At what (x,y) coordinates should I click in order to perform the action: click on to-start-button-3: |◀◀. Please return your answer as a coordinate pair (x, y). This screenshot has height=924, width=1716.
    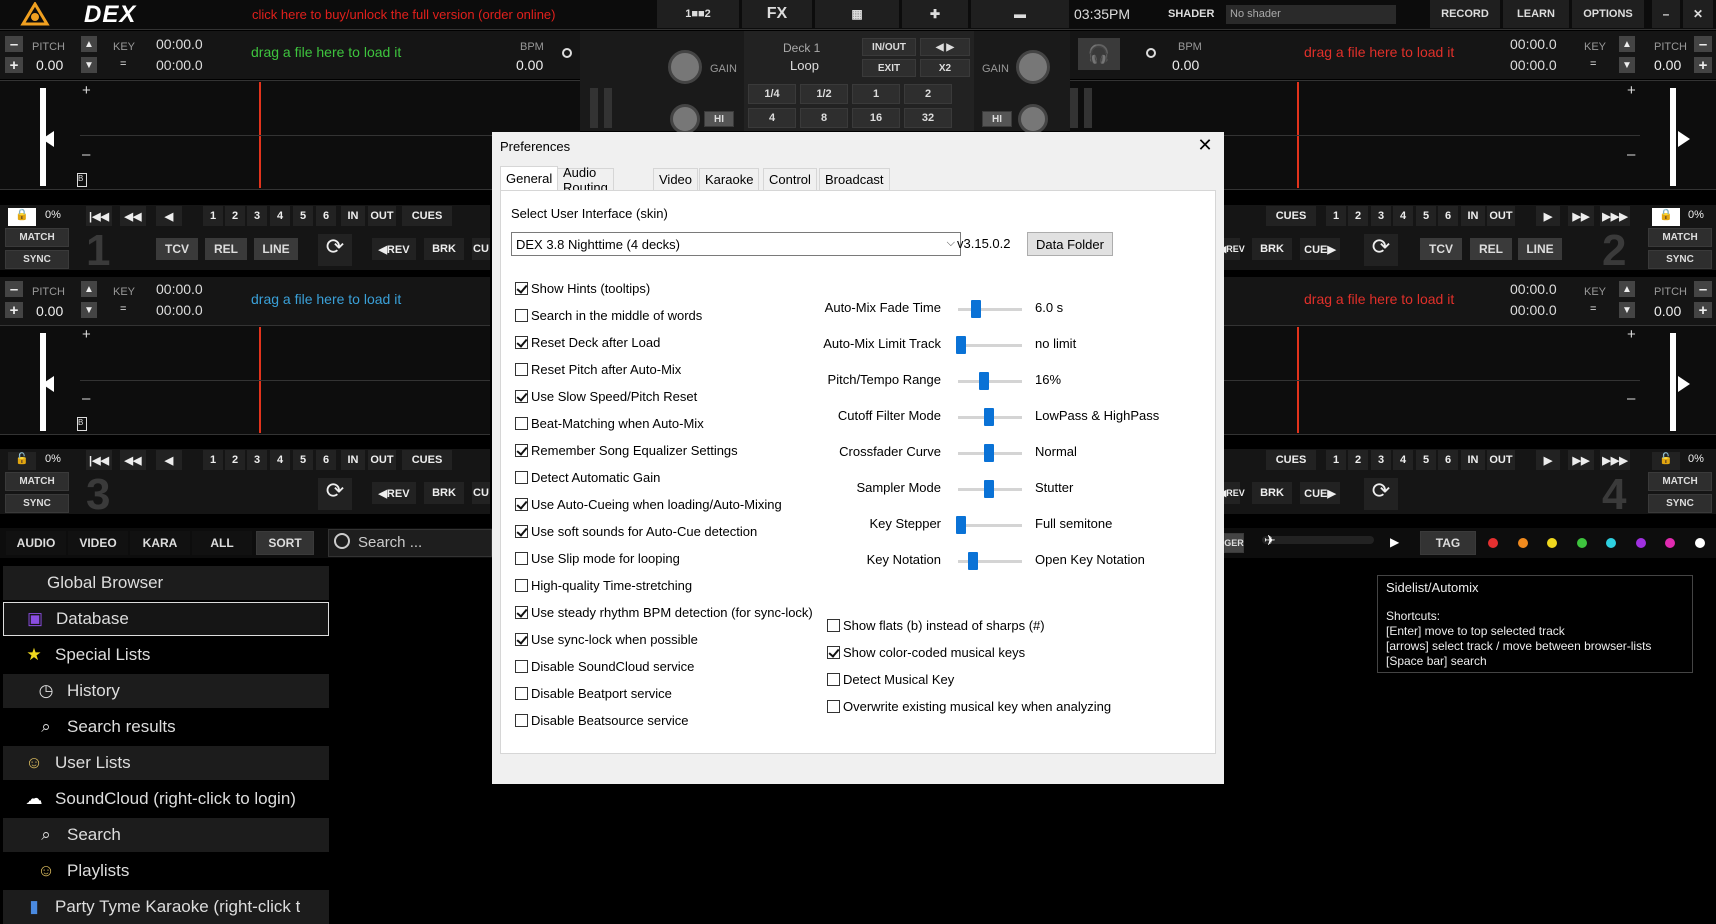
    Looking at the image, I should click on (99, 460).